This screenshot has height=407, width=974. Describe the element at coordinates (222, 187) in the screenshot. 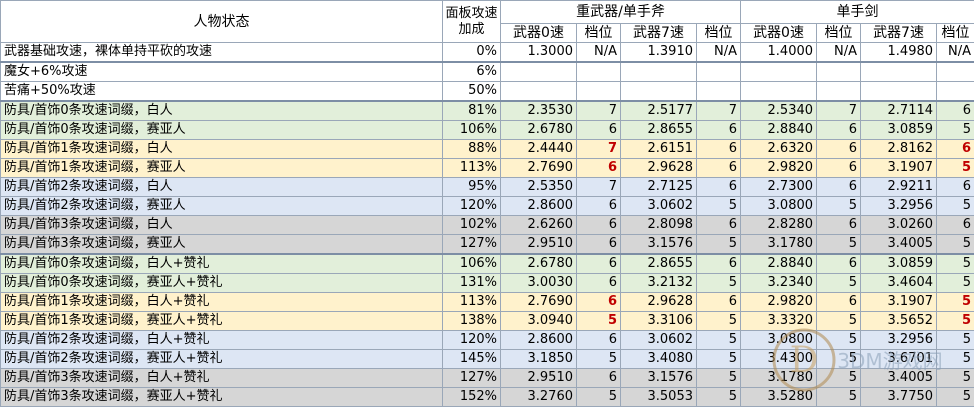

I see `status-cell: 防具/首饰2条攻速词缀，白人` at that location.